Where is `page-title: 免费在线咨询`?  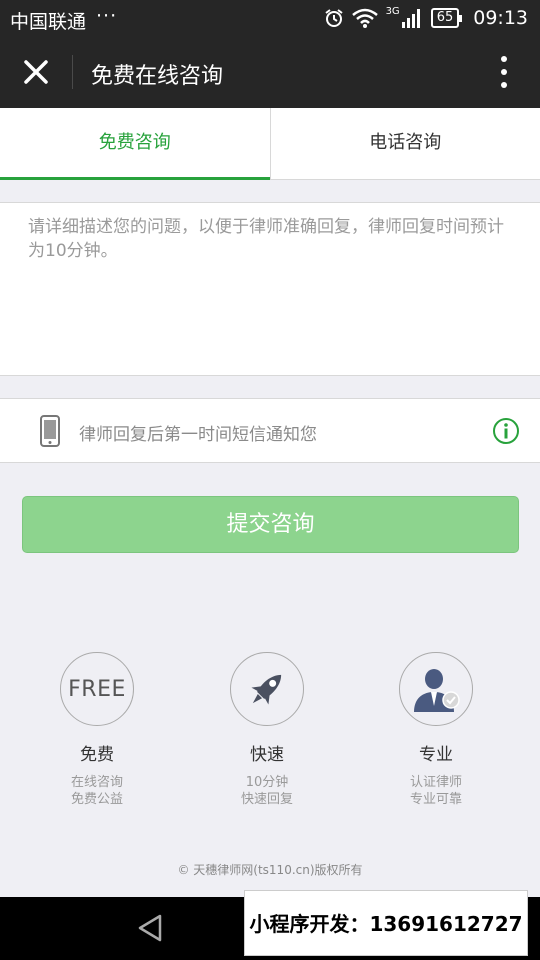 page-title: 免费在线咨询 is located at coordinates (157, 76).